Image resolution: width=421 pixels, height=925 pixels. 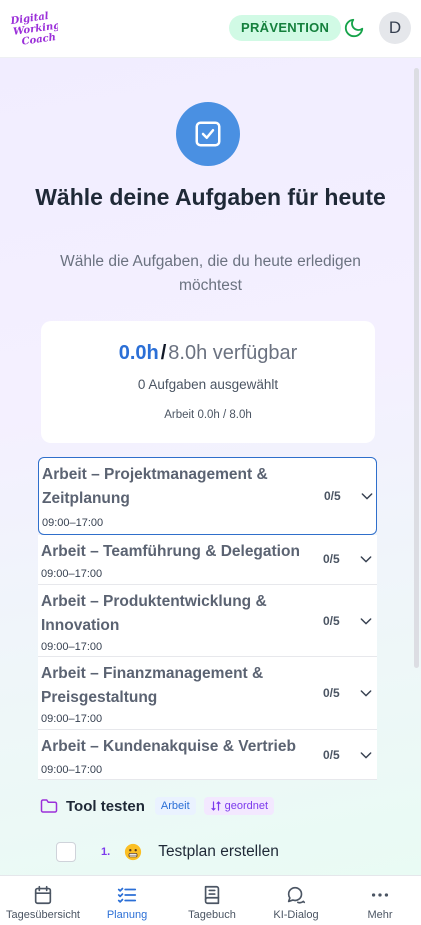 I want to click on task-select-hero-icon, so click(x=208, y=134).